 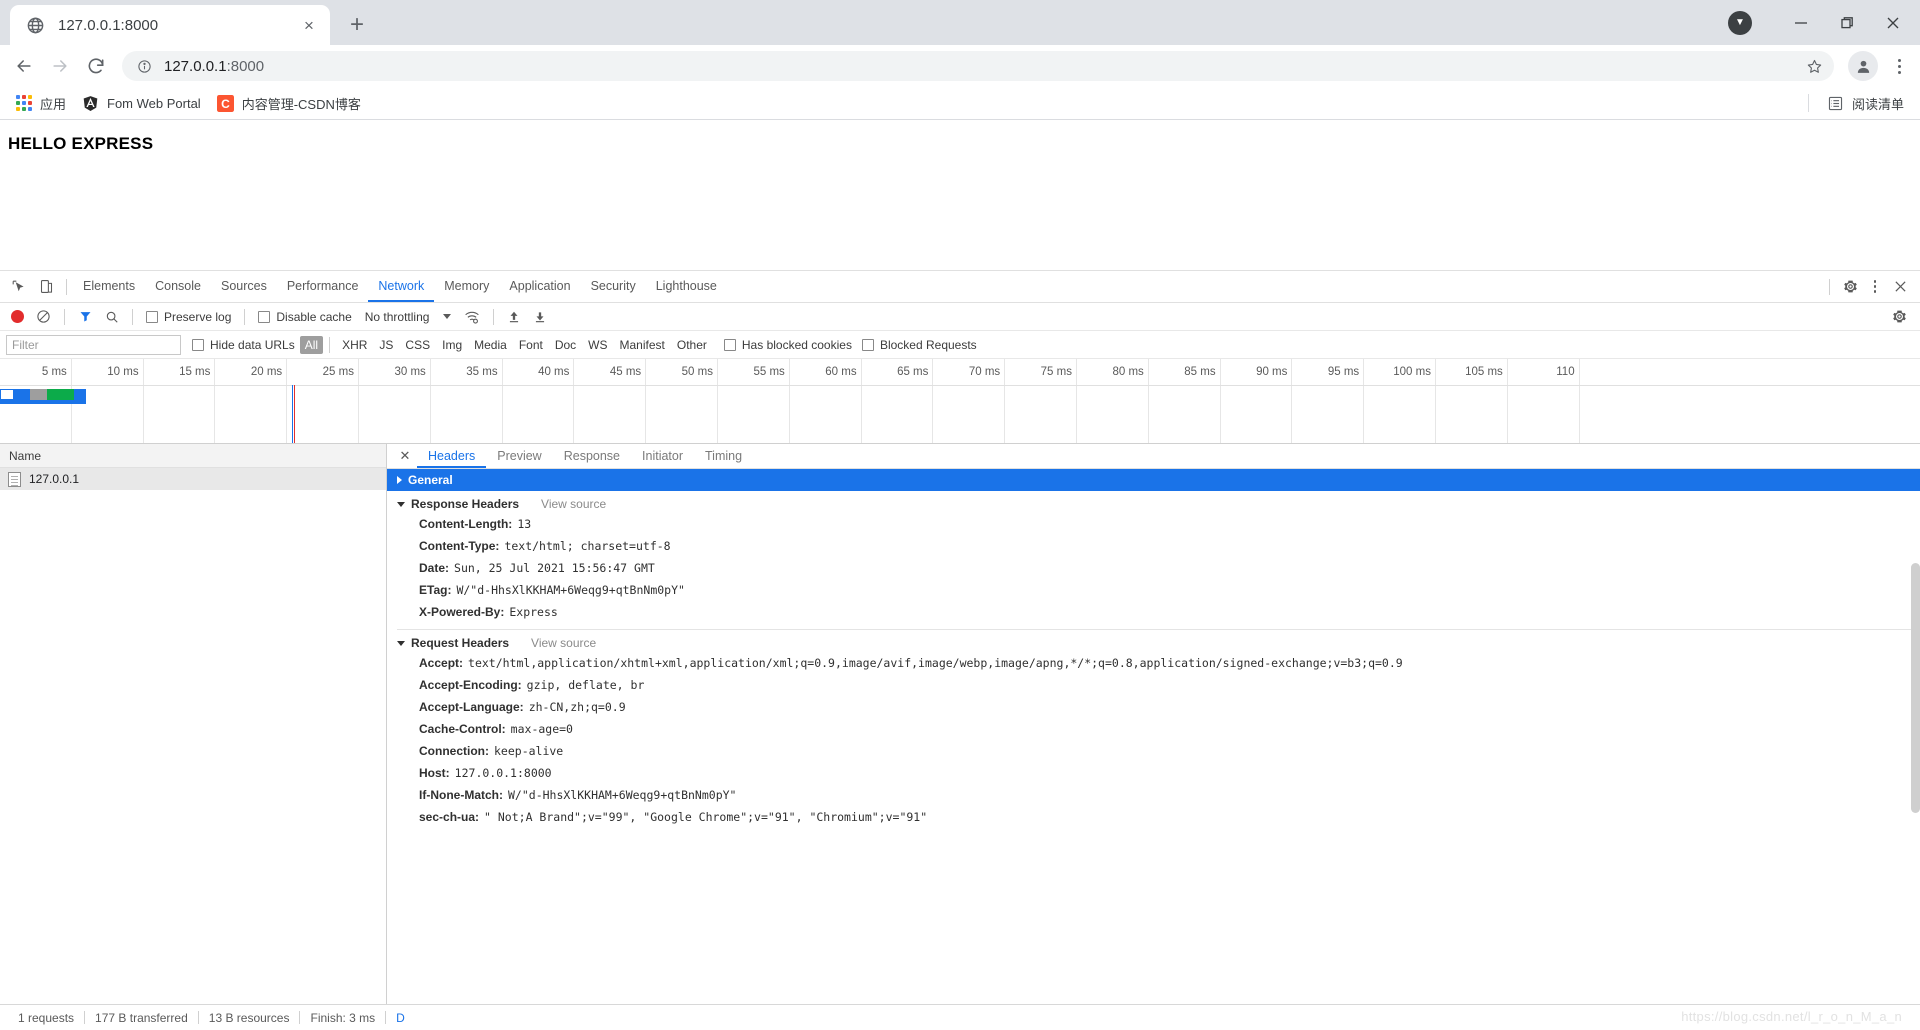 What do you see at coordinates (539, 286) in the screenshot?
I see `tab-application: Application` at bounding box center [539, 286].